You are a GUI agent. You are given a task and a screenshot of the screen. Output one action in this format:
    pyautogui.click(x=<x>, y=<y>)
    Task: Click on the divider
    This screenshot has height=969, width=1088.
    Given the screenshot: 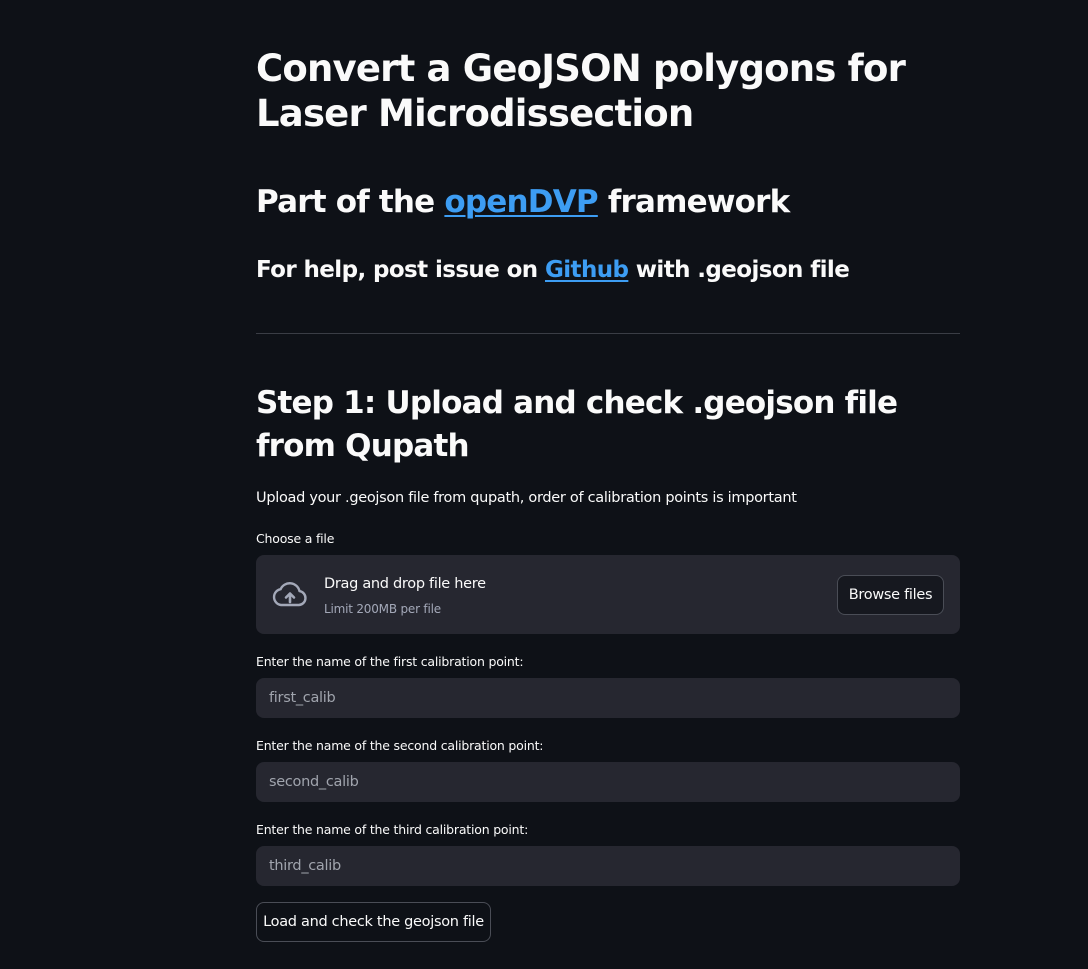 What is the action you would take?
    pyautogui.click(x=608, y=333)
    